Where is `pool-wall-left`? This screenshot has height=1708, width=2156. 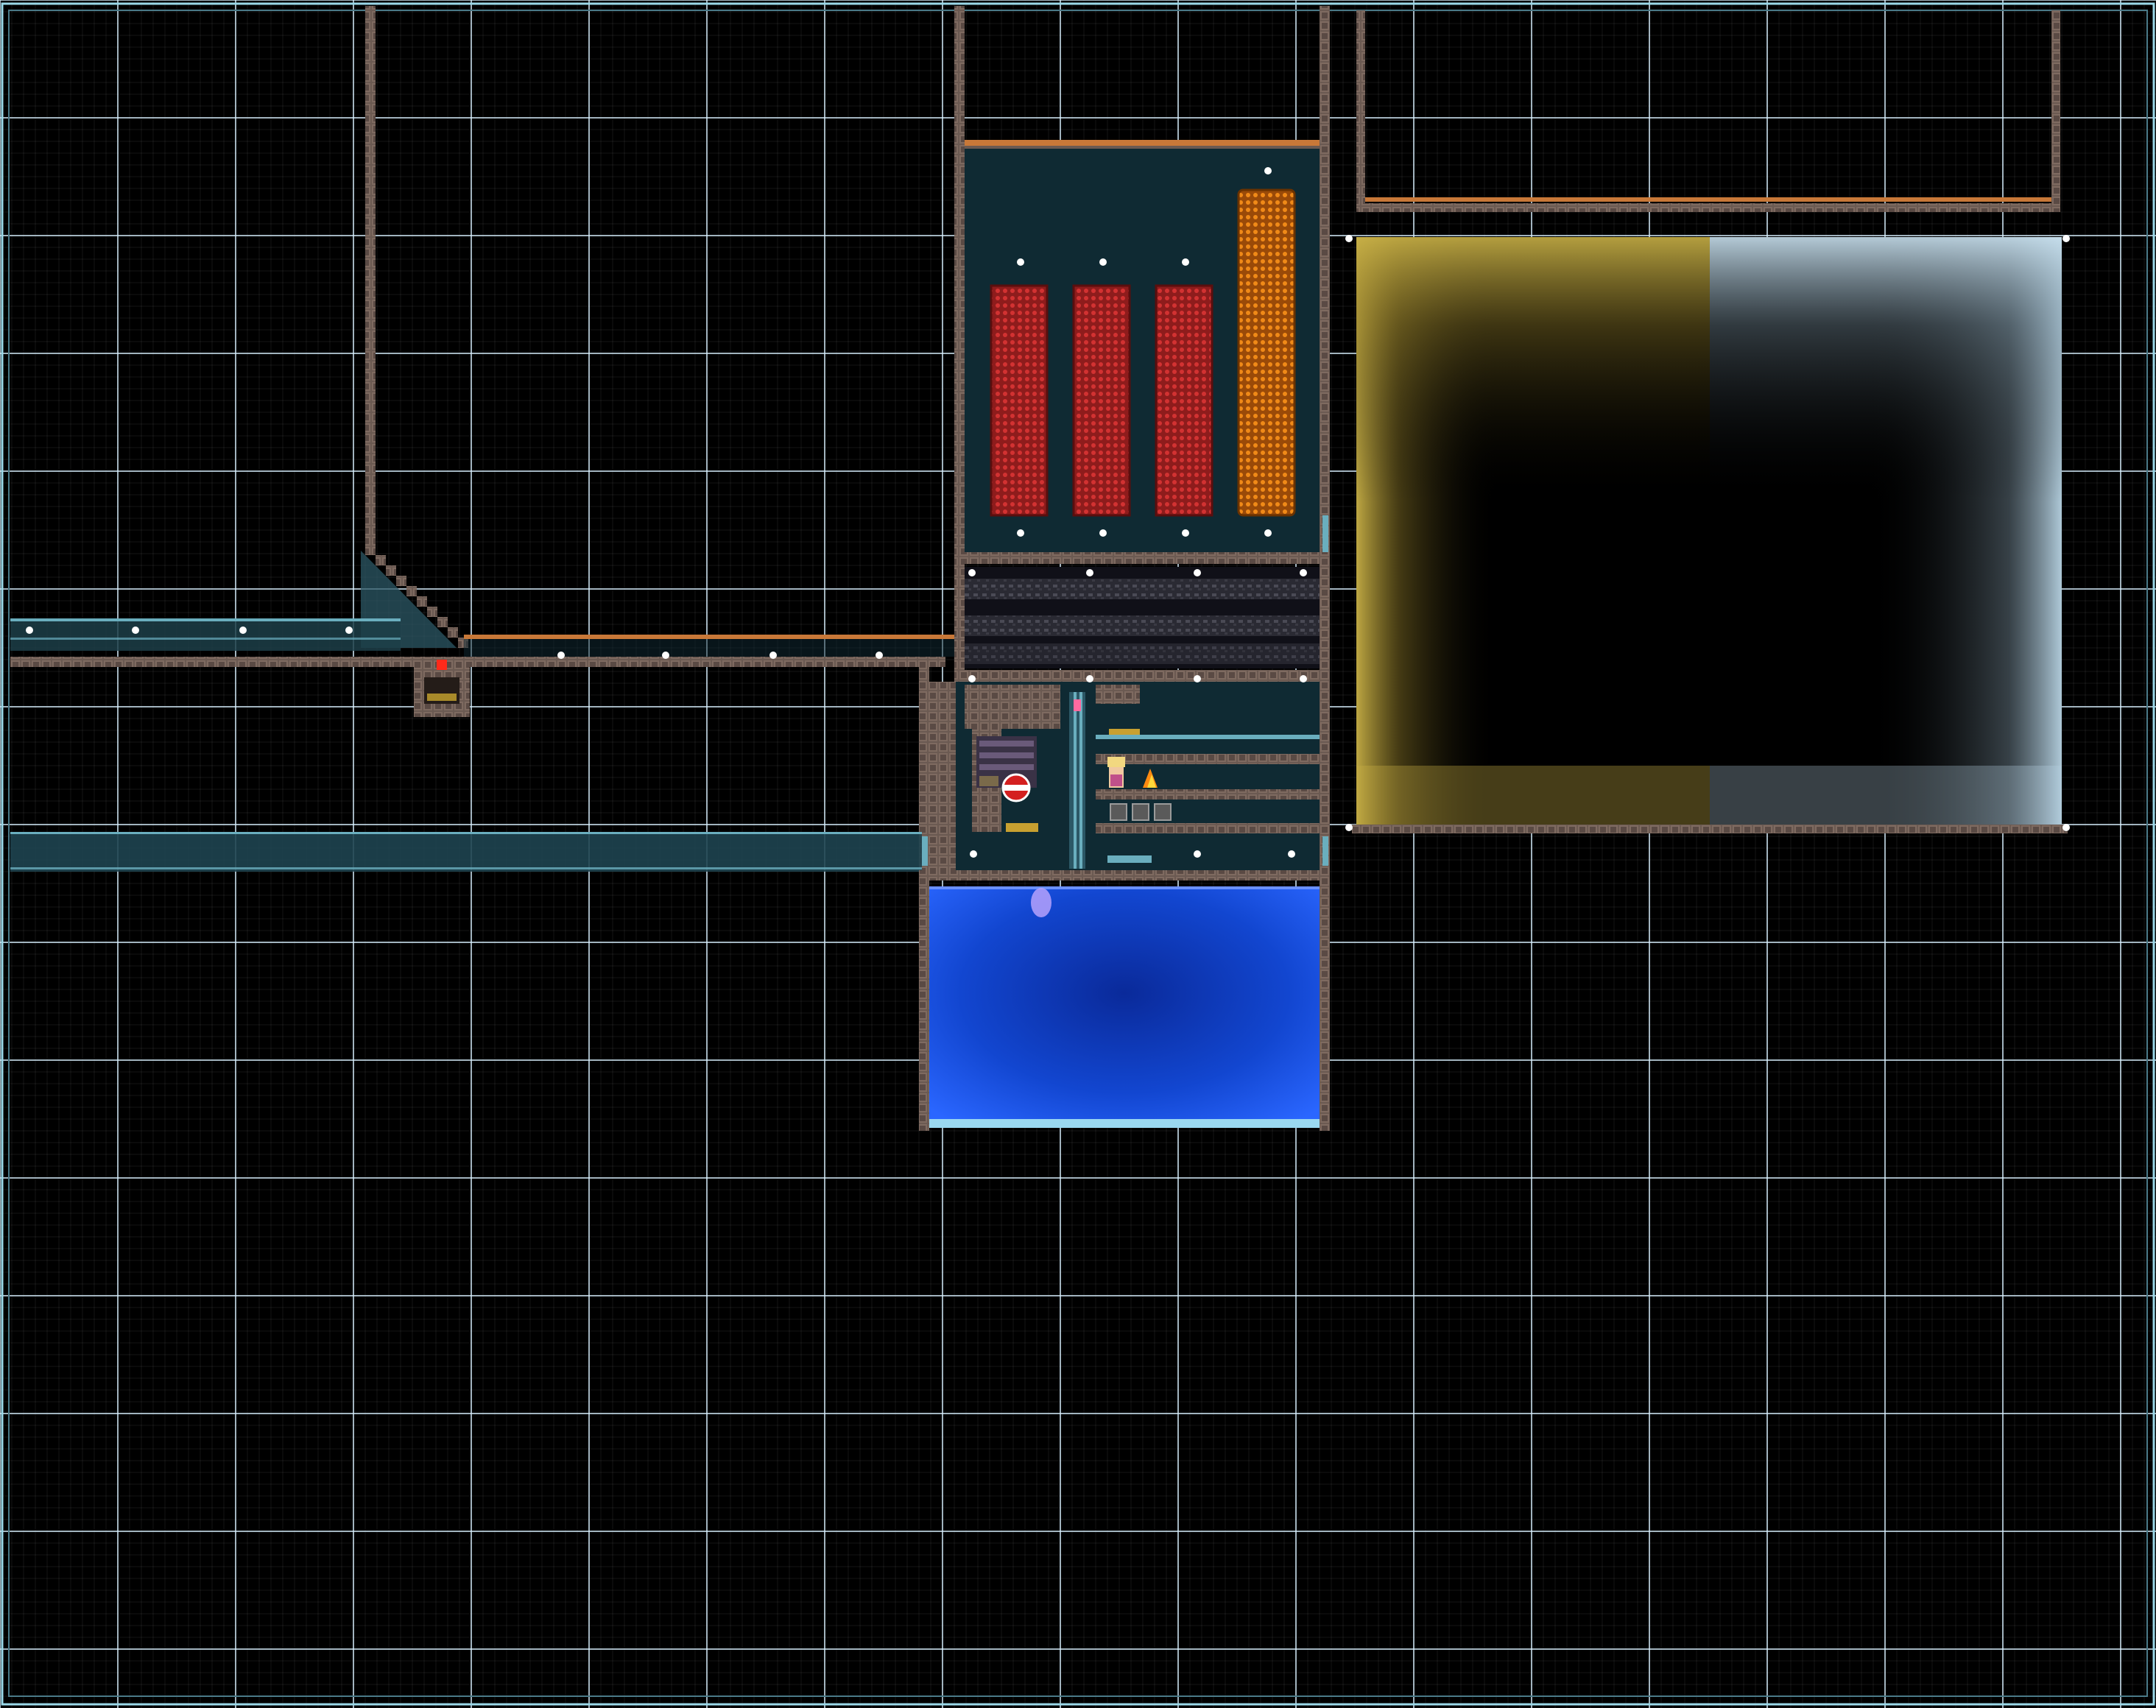 pool-wall-left is located at coordinates (924, 1006).